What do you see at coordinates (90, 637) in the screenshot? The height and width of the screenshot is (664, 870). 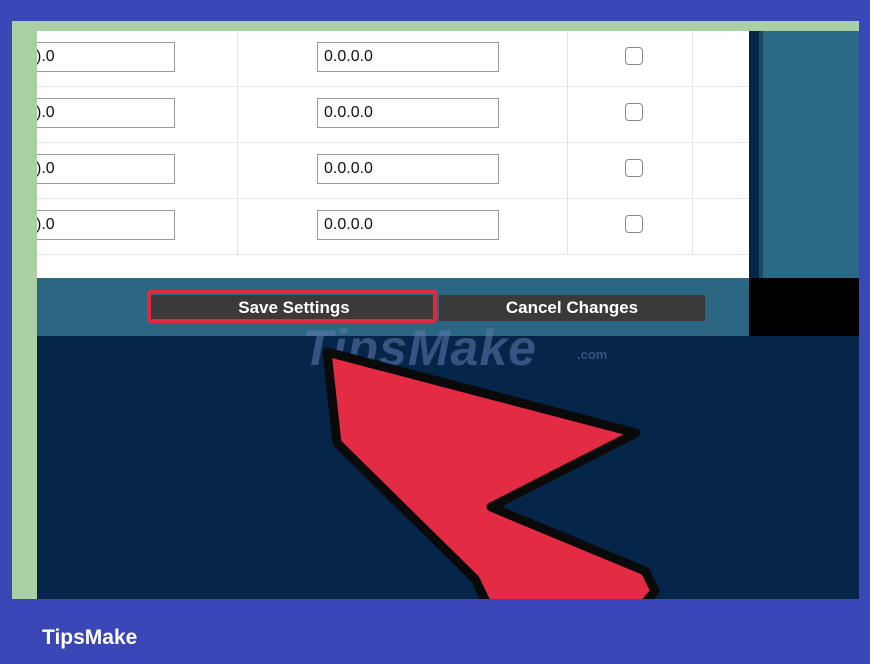 I see `caption: TipsMake` at bounding box center [90, 637].